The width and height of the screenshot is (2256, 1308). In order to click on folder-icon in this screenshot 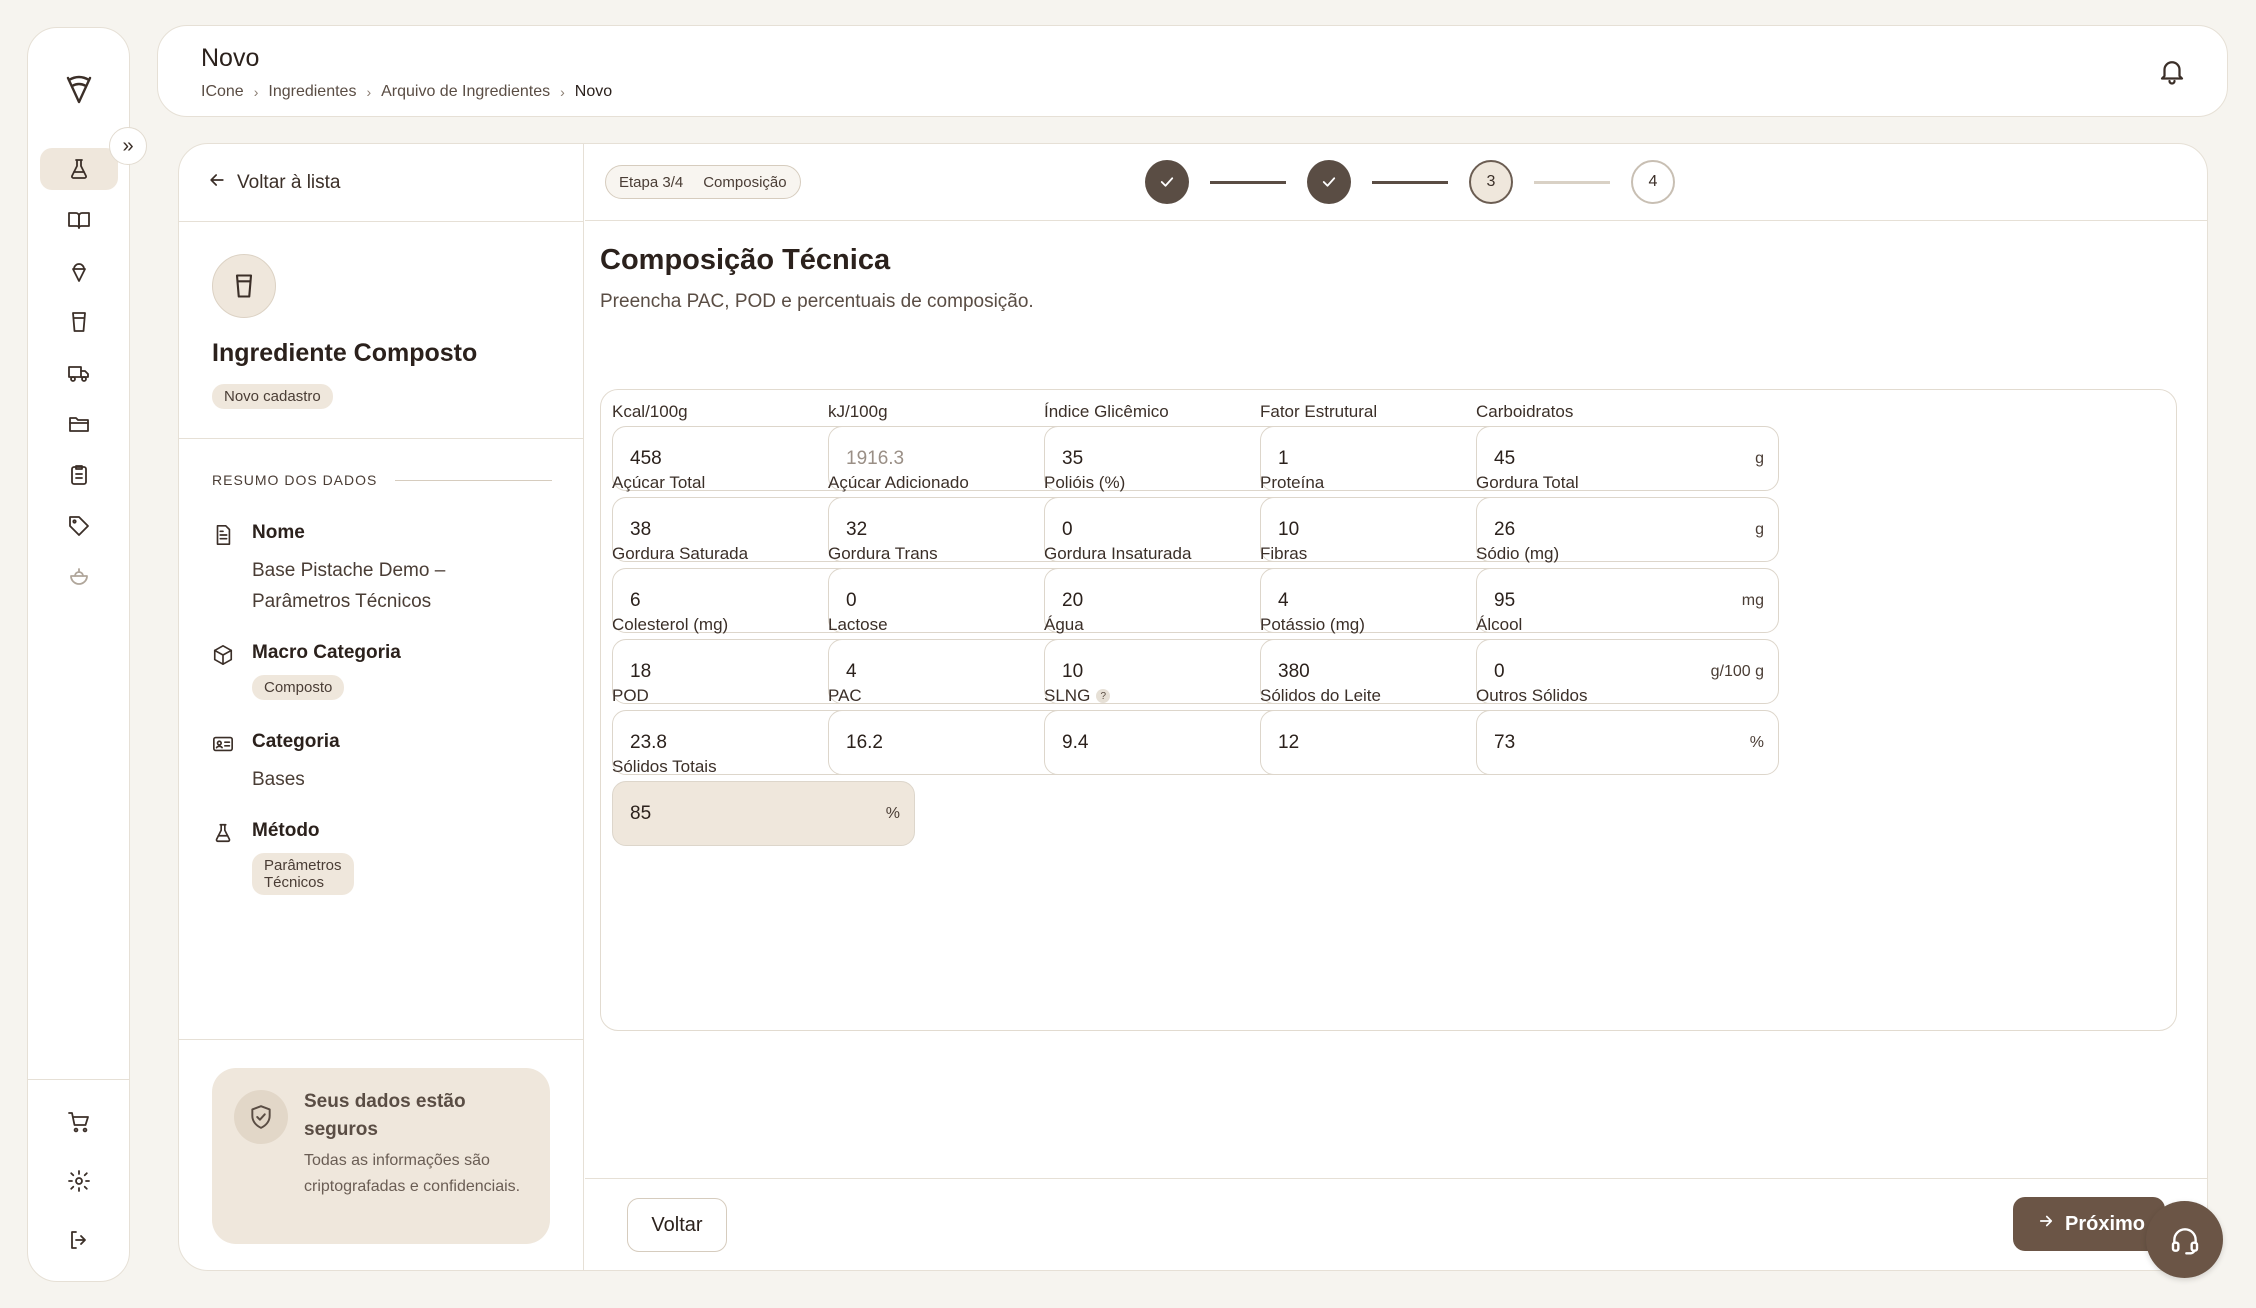, I will do `click(79, 424)`.